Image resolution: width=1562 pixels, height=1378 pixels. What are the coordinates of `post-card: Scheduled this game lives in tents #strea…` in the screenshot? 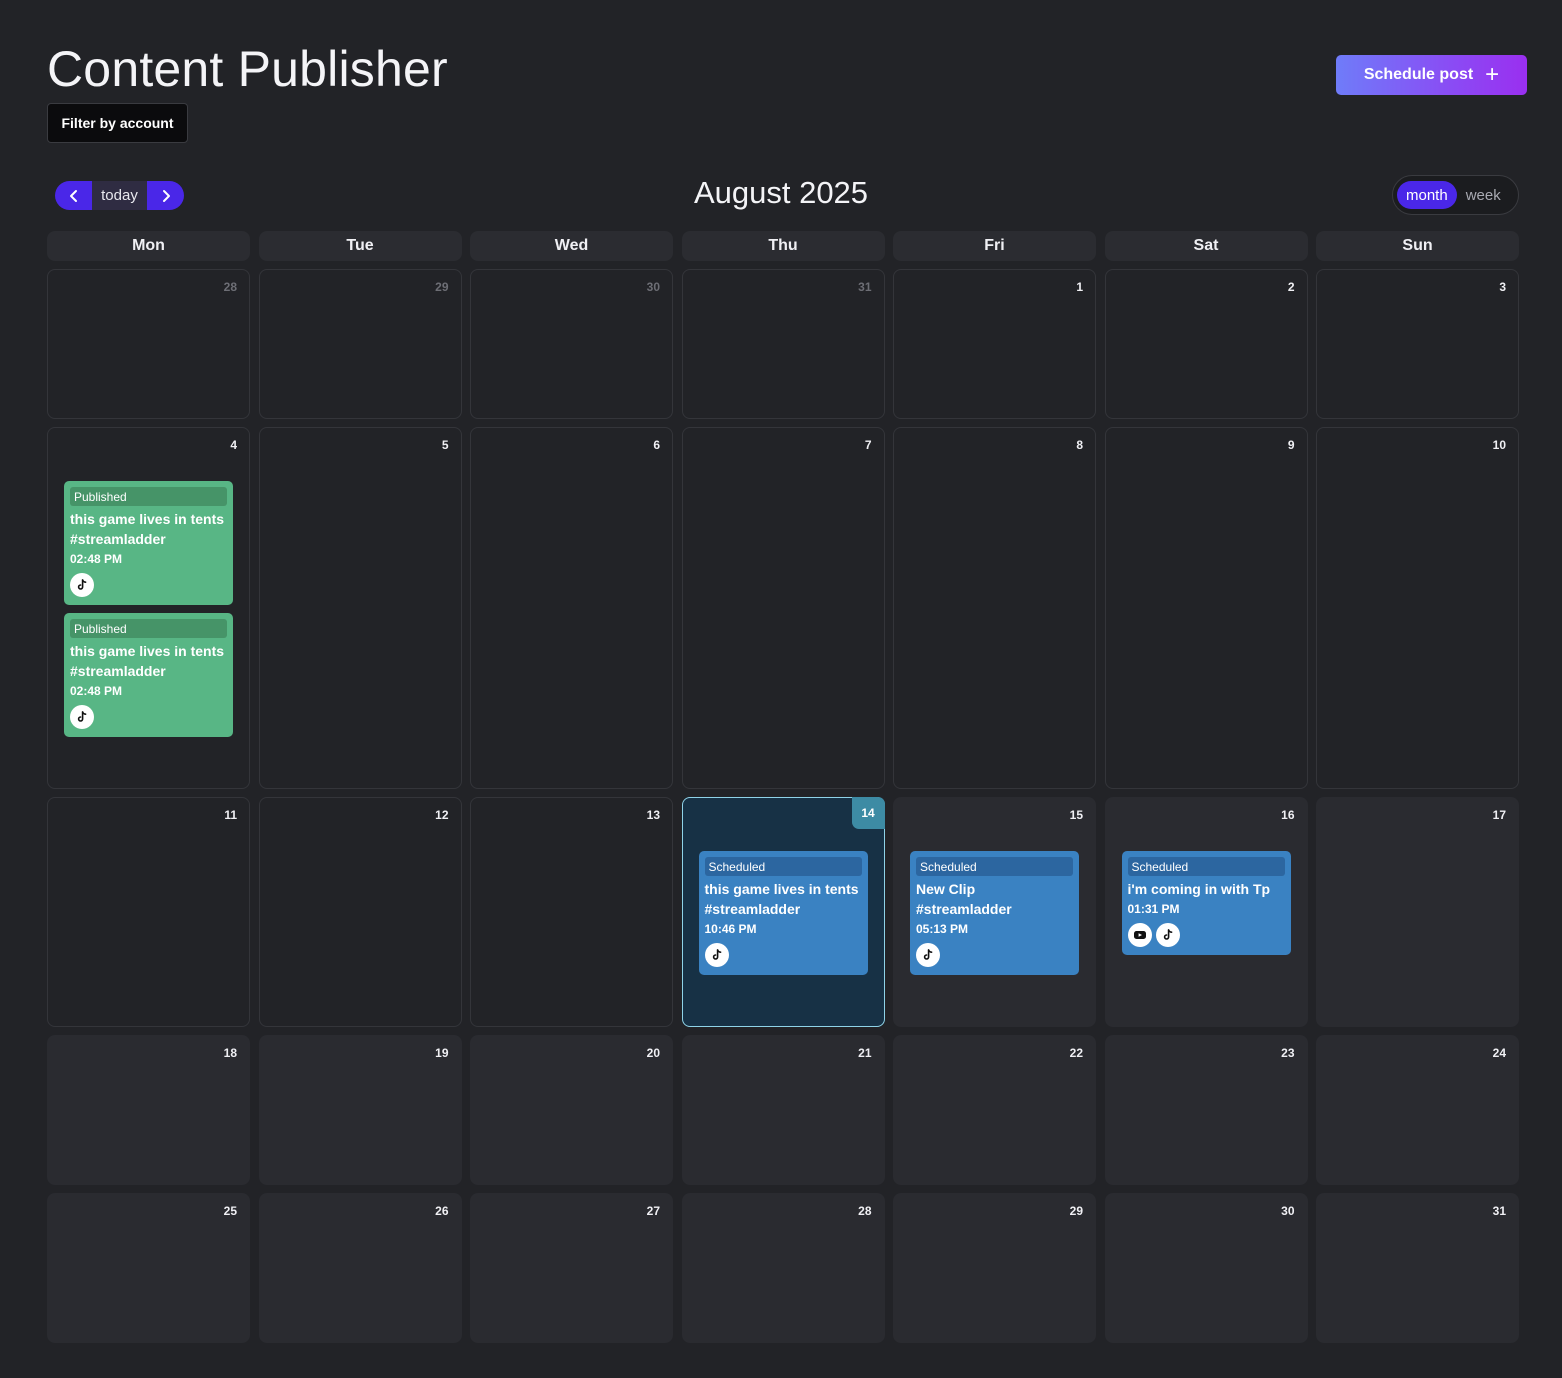 It's located at (783, 913).